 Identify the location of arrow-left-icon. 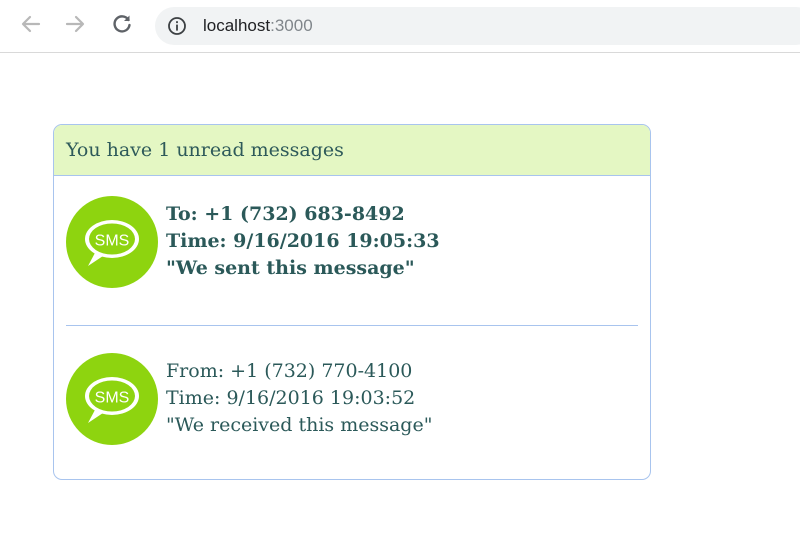
(31, 24).